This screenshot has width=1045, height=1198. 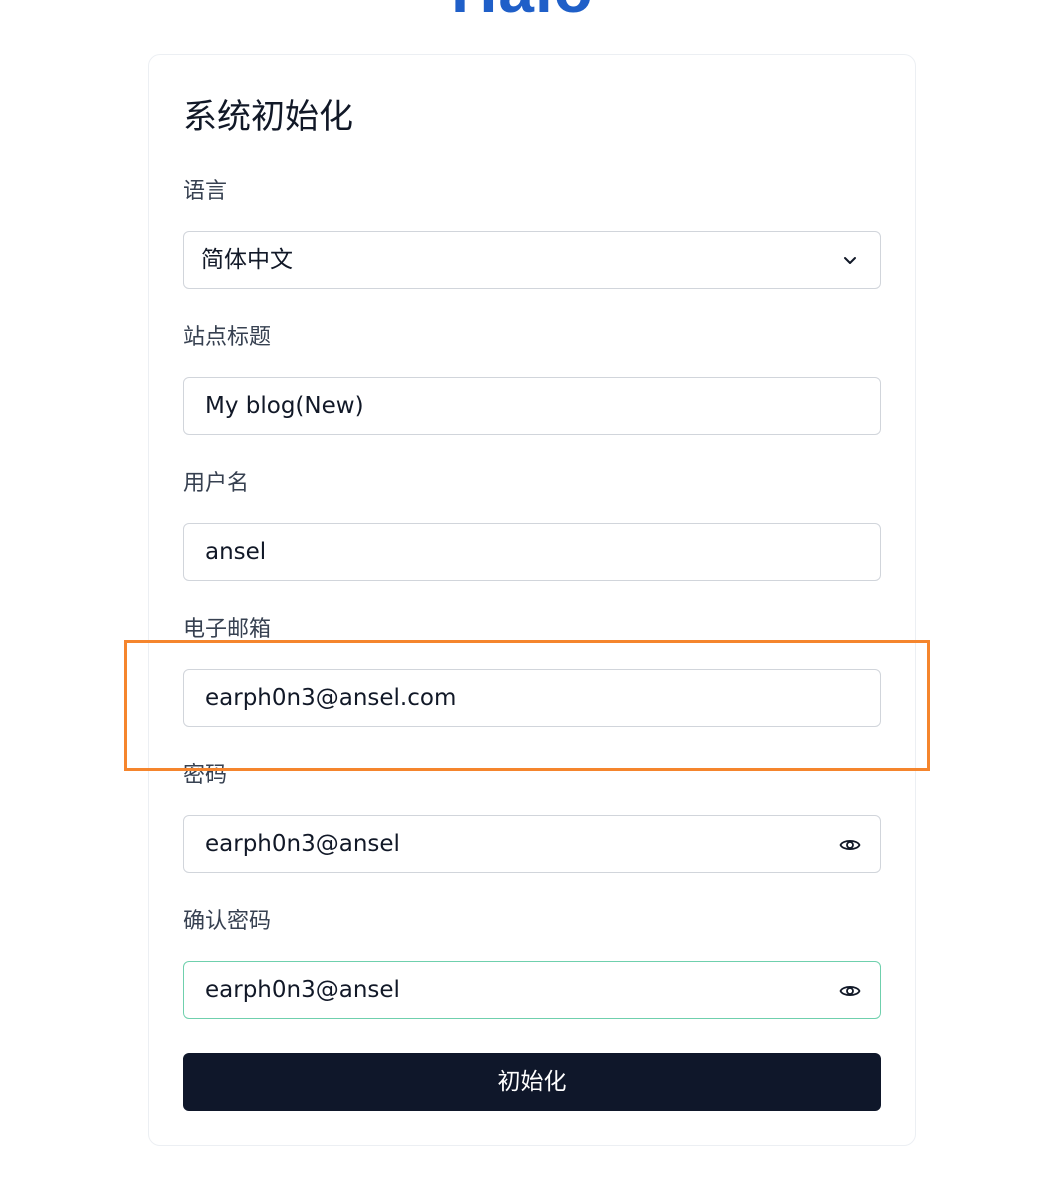 I want to click on confirm-password-value: earph0n3@ansel, so click(x=302, y=990).